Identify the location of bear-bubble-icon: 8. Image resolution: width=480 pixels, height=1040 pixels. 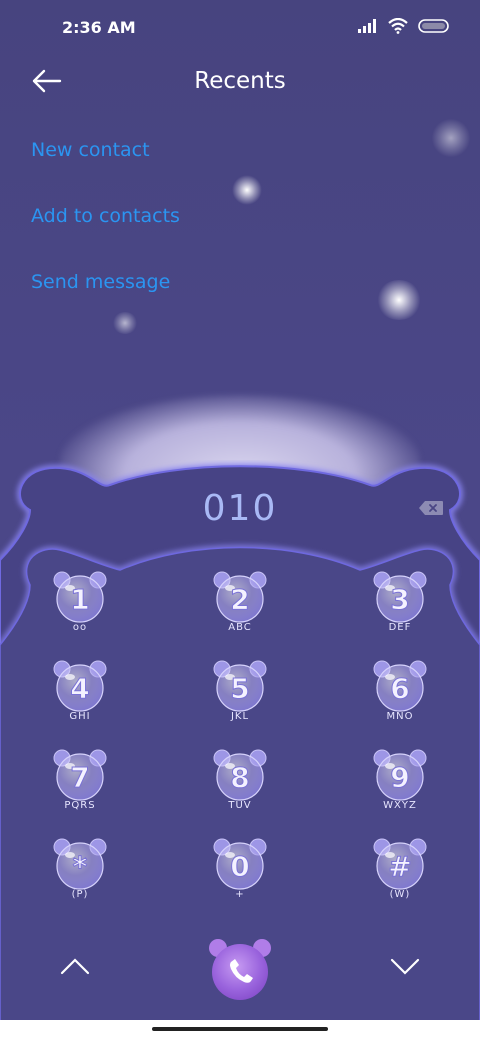
(240, 775).